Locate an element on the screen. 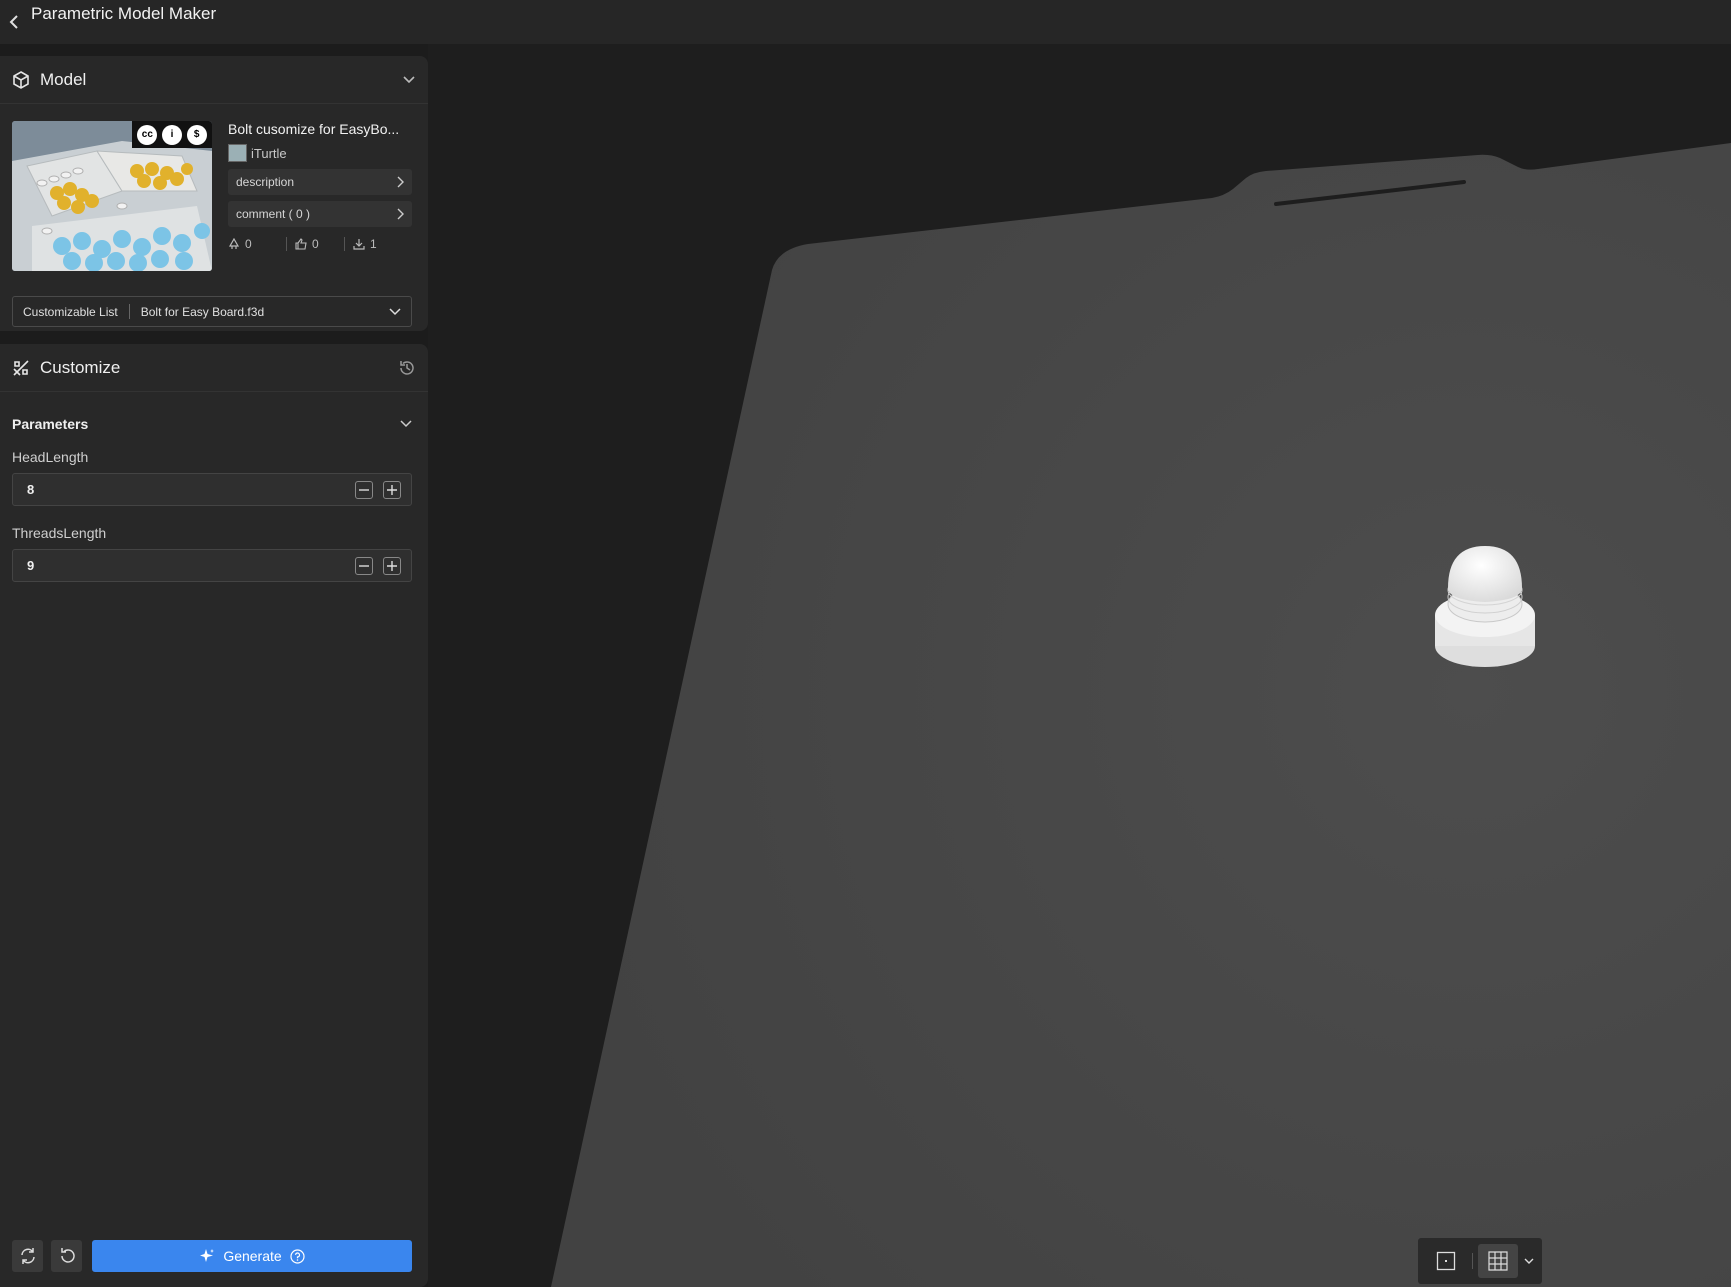 Image resolution: width=1731 pixels, height=1287 pixels. parameters-heading: Parameters is located at coordinates (50, 424).